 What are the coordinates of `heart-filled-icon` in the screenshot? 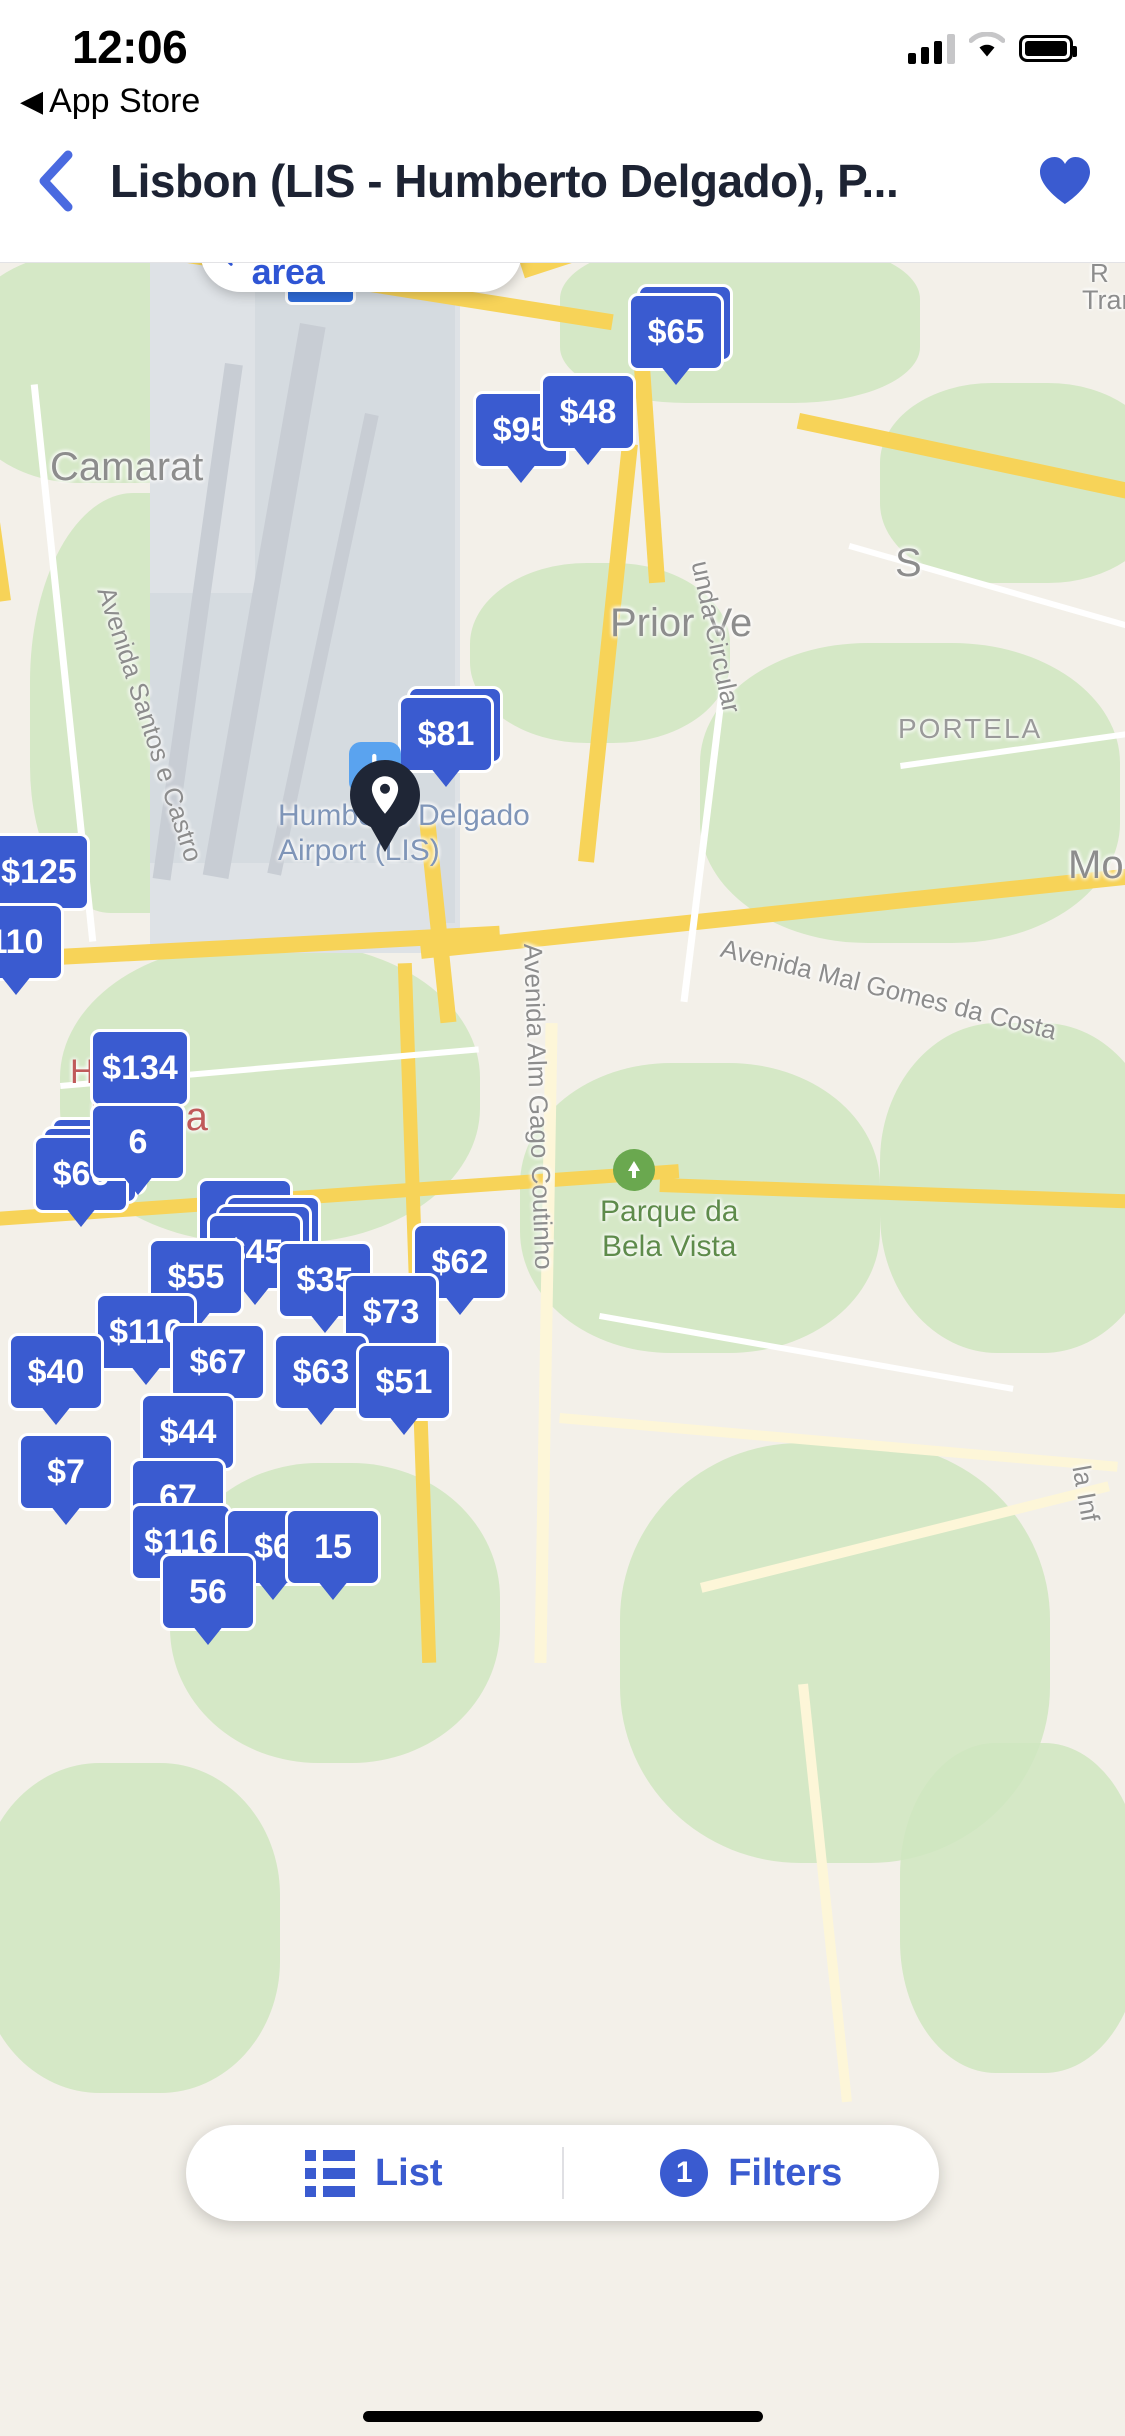 It's located at (1065, 180).